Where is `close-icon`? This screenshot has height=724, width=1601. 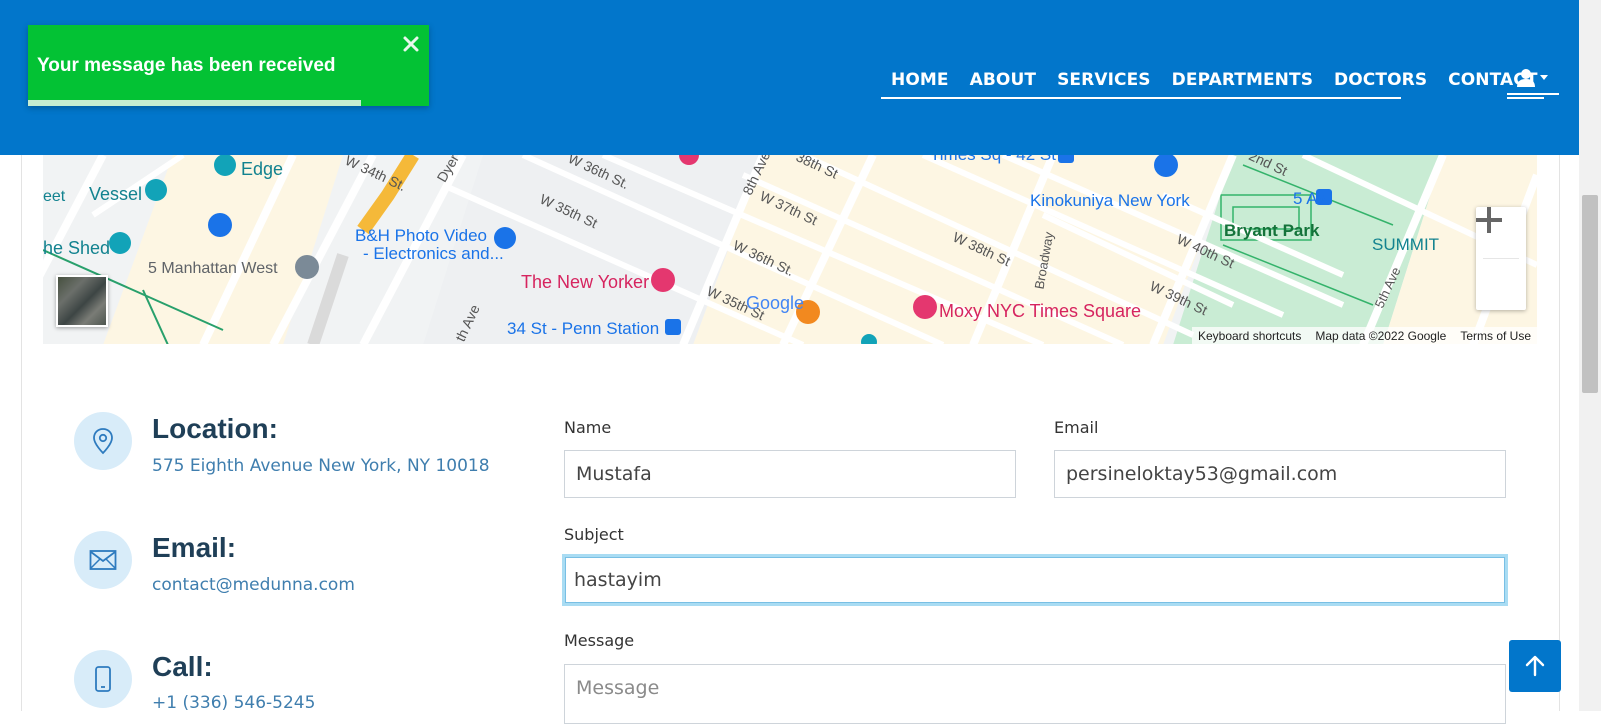 close-icon is located at coordinates (411, 44).